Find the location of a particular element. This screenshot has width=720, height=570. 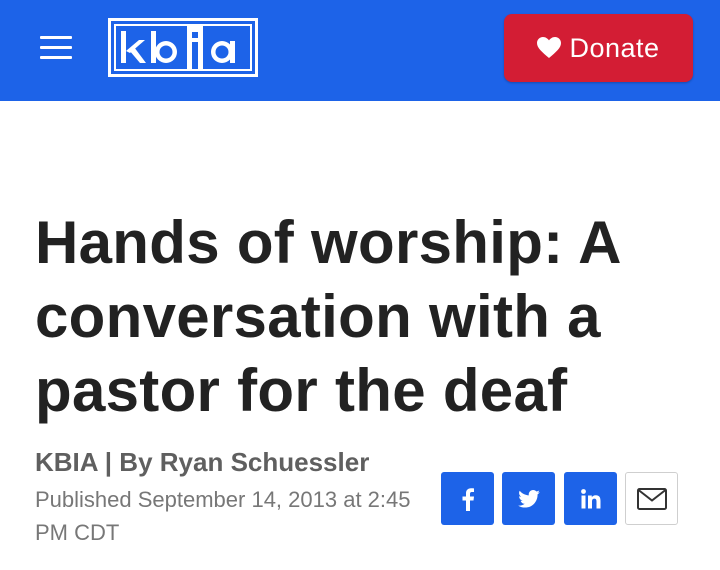

hamburger-menu-icon is located at coordinates (57, 48).